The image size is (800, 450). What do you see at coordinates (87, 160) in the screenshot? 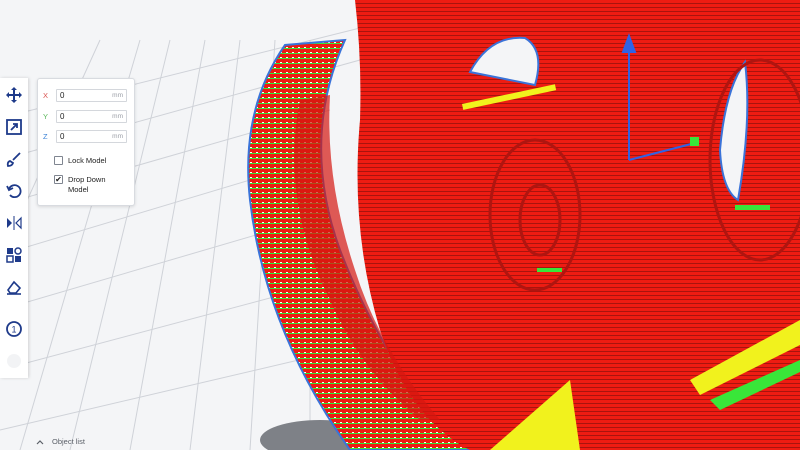
I see `lock-model-label: Lock Model` at bounding box center [87, 160].